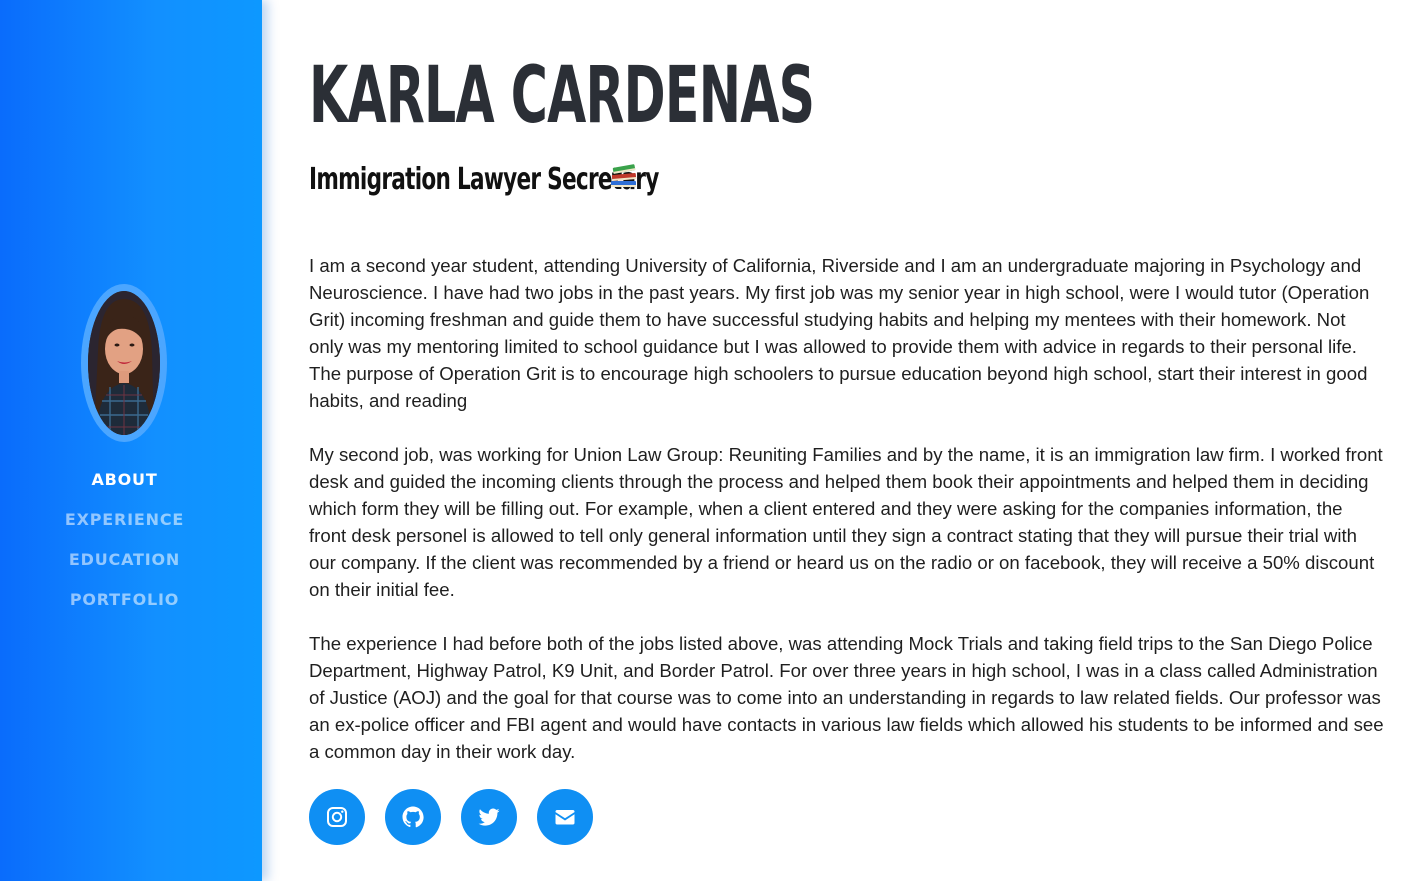 The image size is (1421, 881). What do you see at coordinates (484, 179) in the screenshot?
I see `job-title: Immigration Lawyer Secretary` at bounding box center [484, 179].